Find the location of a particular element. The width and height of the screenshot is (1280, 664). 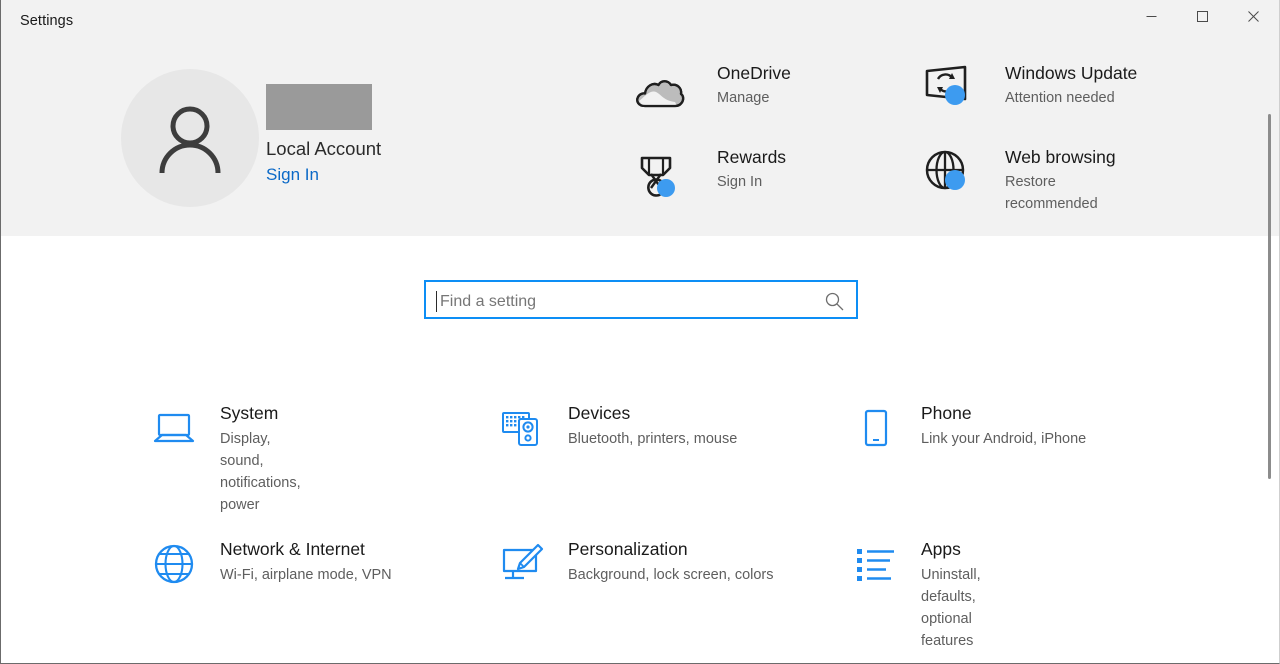

maximize-button is located at coordinates (1202, 16).